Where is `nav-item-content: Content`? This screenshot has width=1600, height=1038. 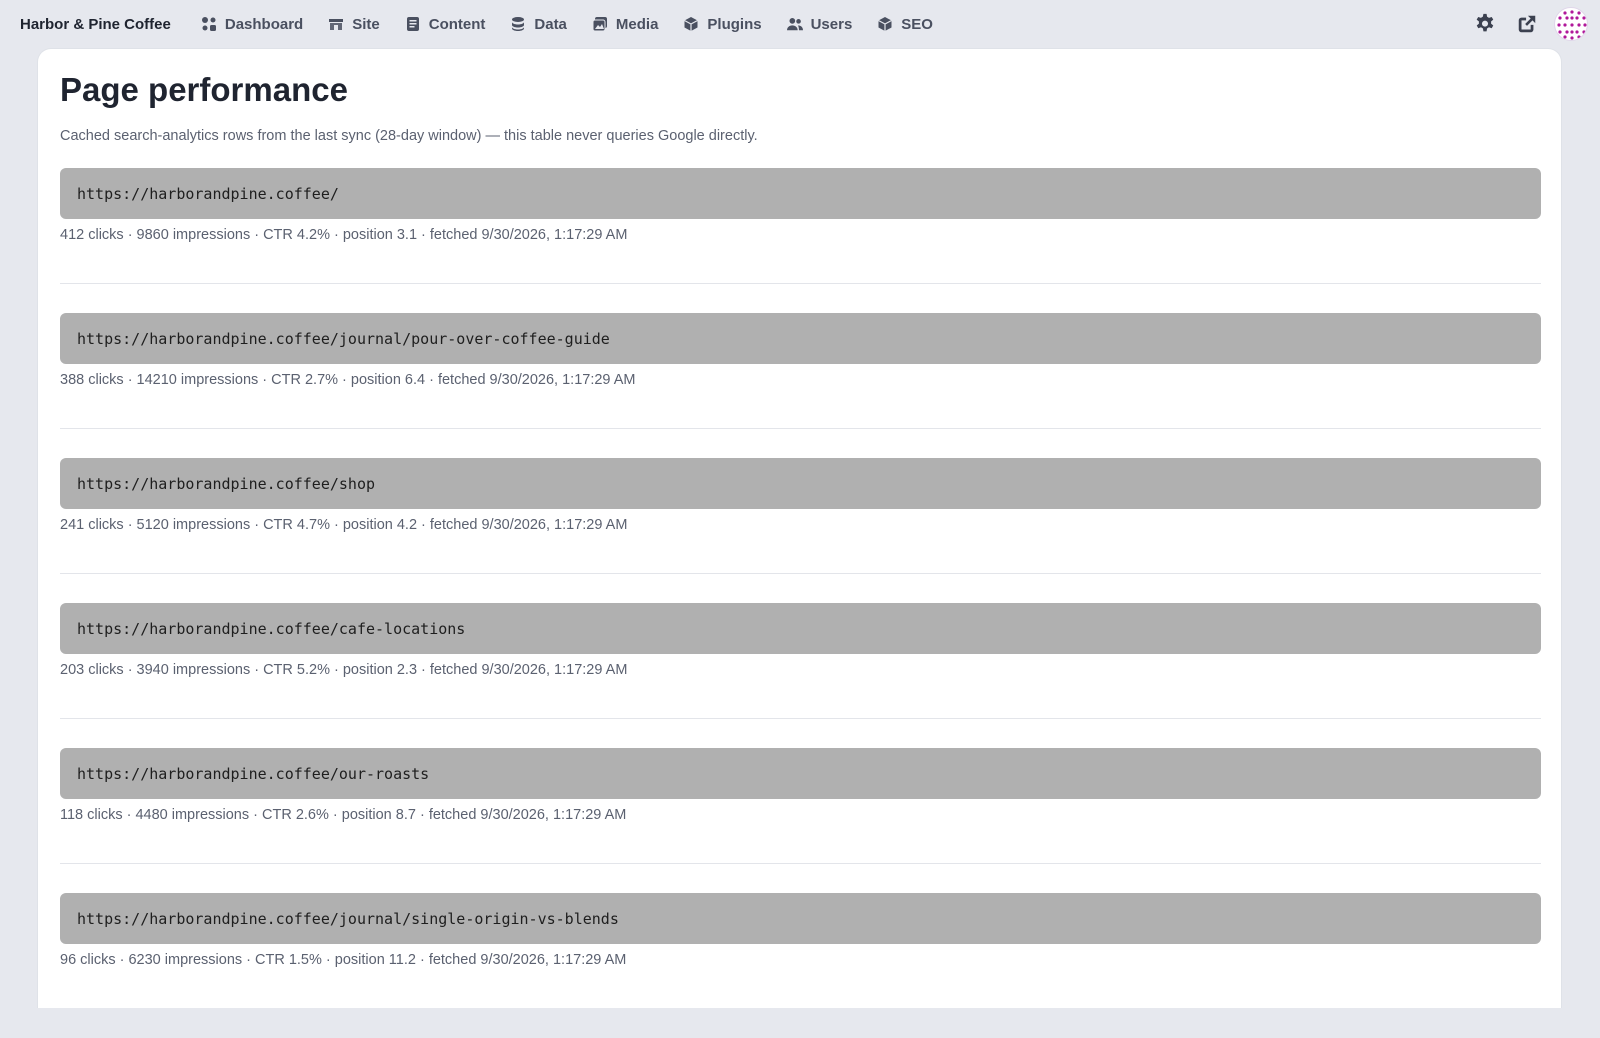 nav-item-content: Content is located at coordinates (445, 24).